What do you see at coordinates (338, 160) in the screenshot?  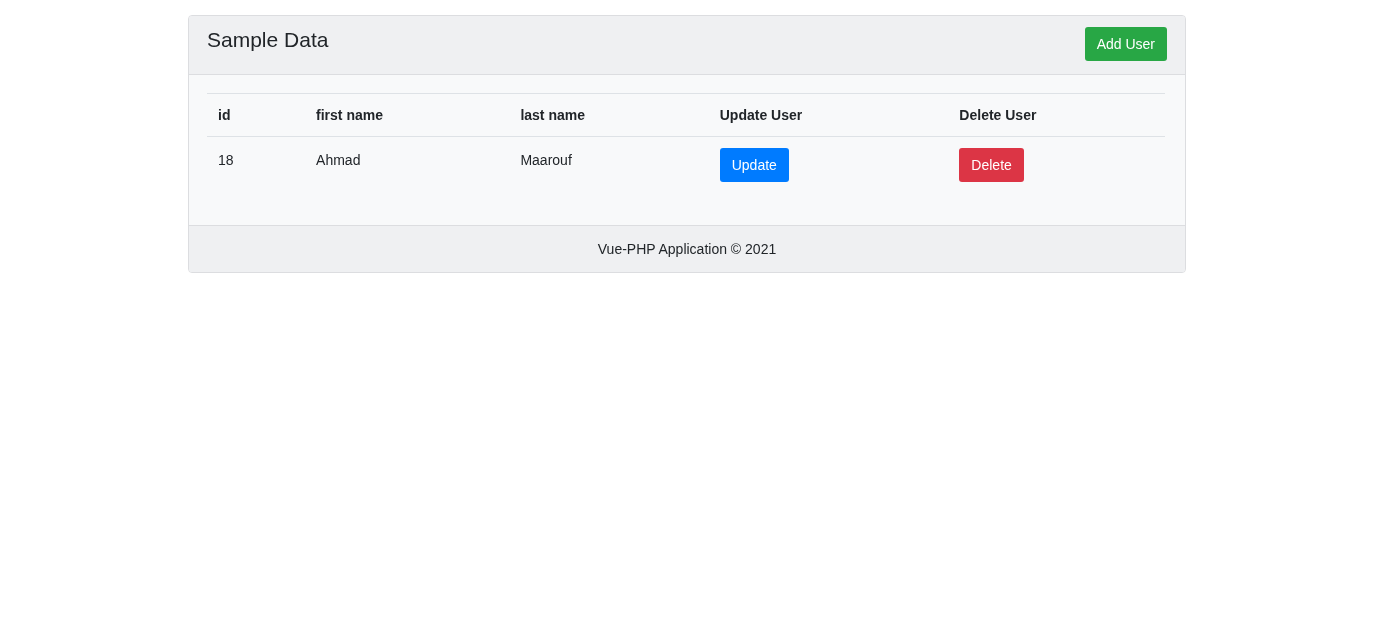 I see `table-cell: Ahmad` at bounding box center [338, 160].